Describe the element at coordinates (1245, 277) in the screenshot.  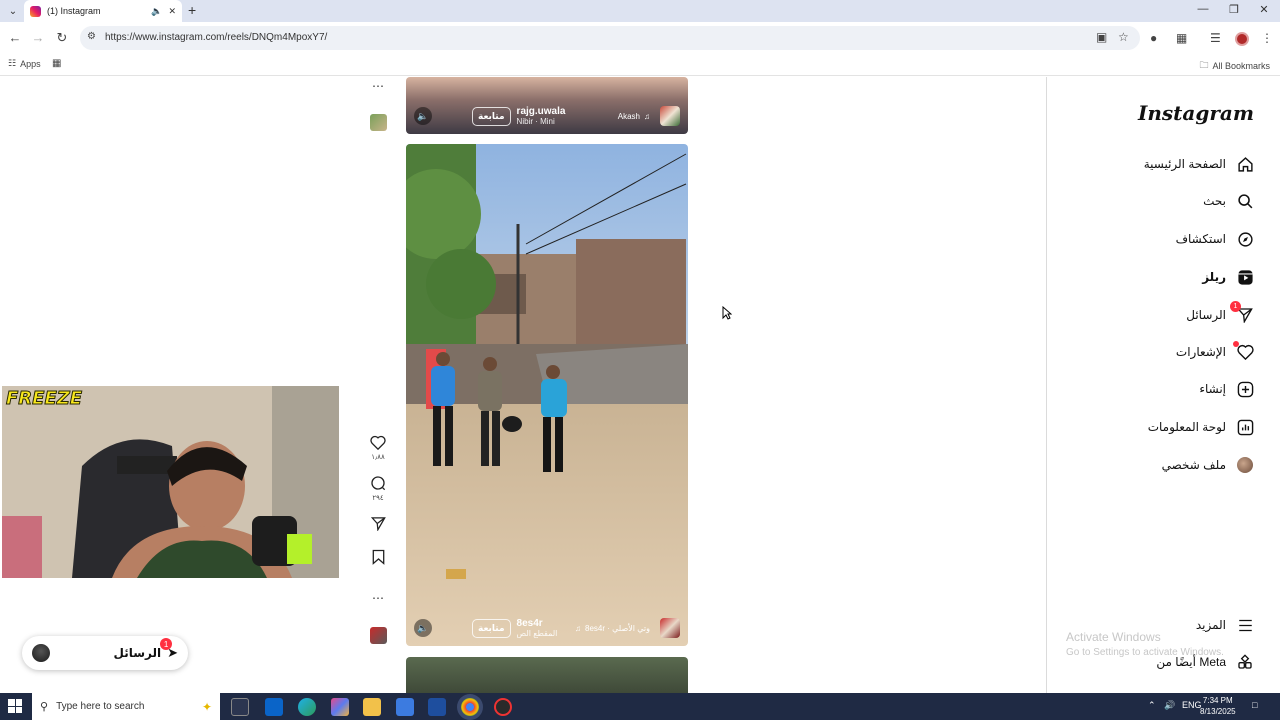
I see `reels-icon` at that location.